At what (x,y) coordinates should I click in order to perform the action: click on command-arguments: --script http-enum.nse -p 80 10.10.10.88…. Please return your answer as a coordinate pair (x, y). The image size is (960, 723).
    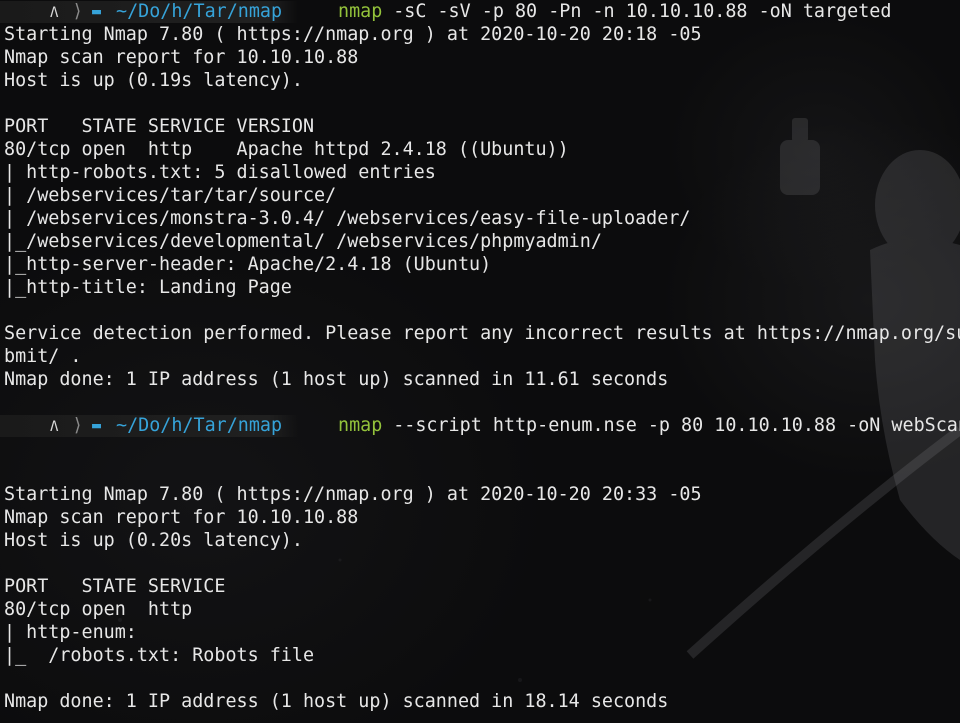
    Looking at the image, I should click on (676, 425).